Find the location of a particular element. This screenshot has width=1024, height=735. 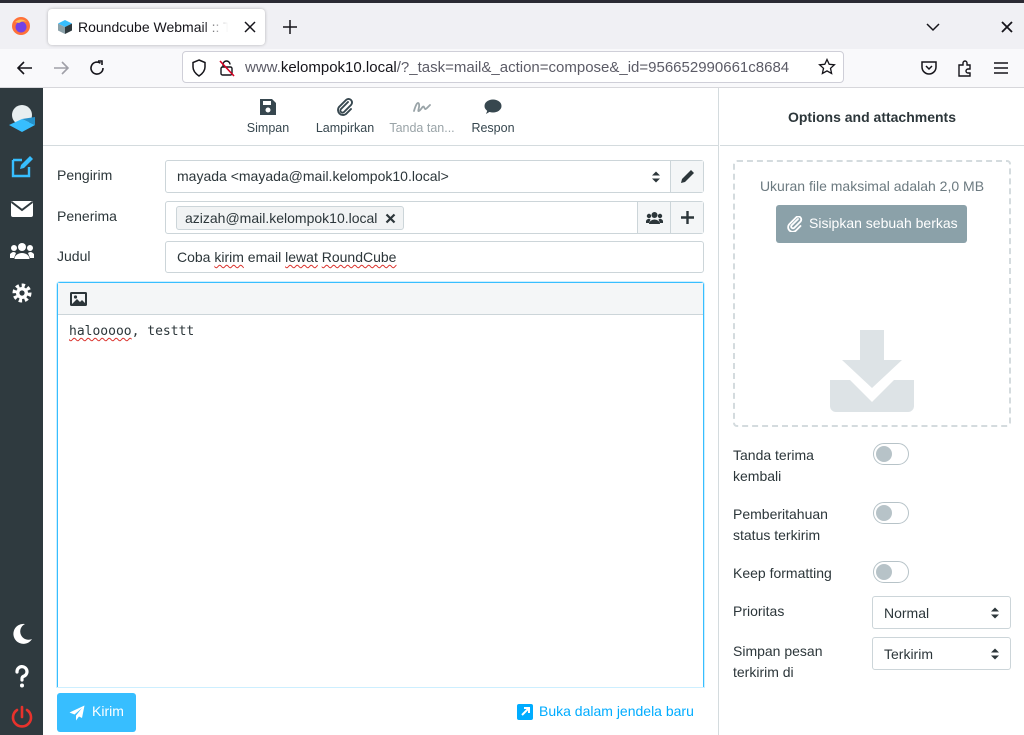

logout-power-icon is located at coordinates (22, 717).